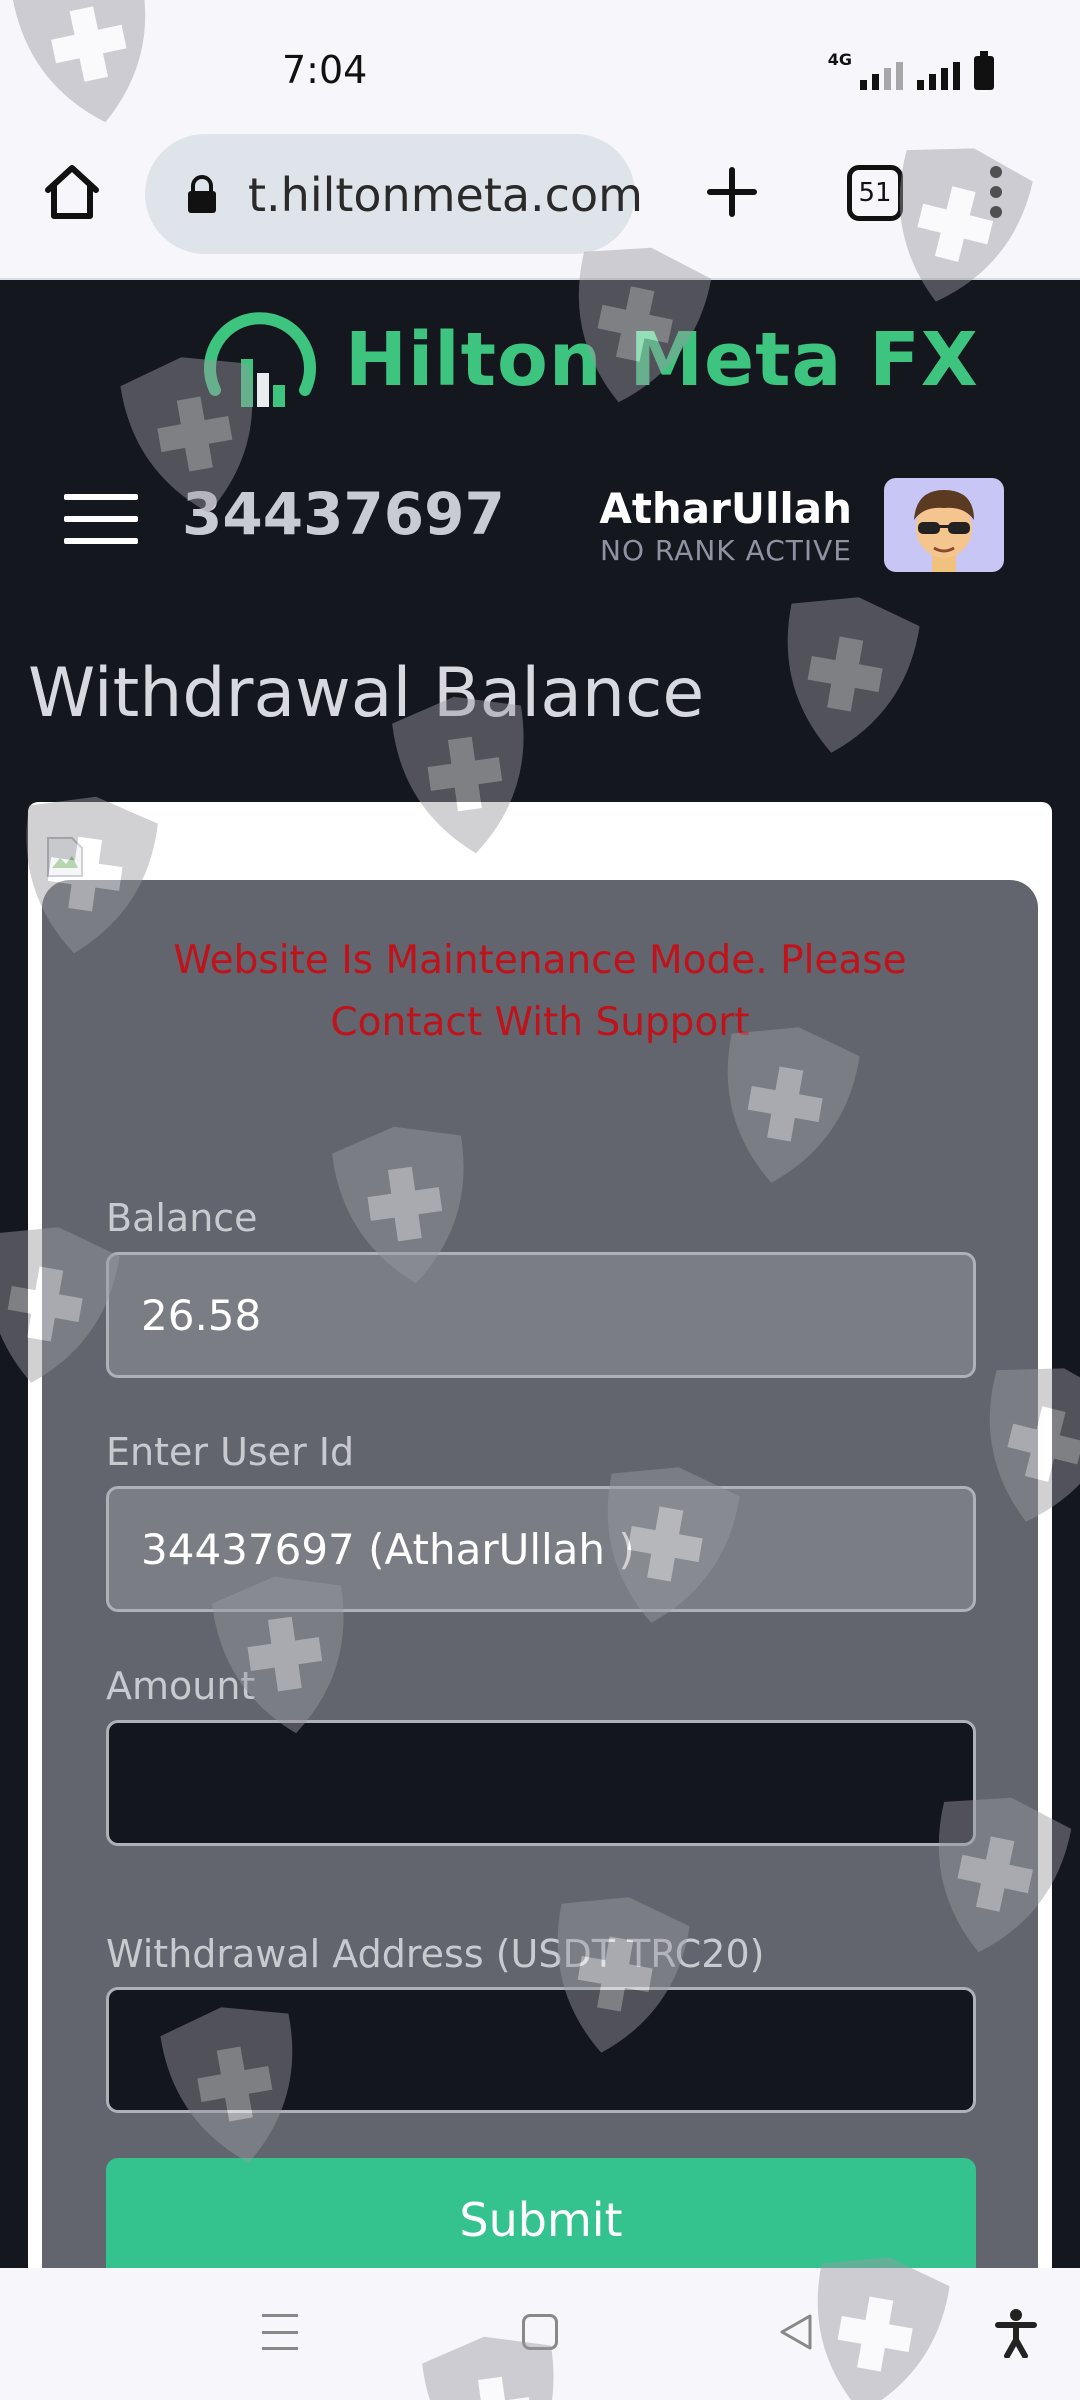 Image resolution: width=1080 pixels, height=2400 pixels. What do you see at coordinates (541, 2050) in the screenshot?
I see `withdrawal-address-input` at bounding box center [541, 2050].